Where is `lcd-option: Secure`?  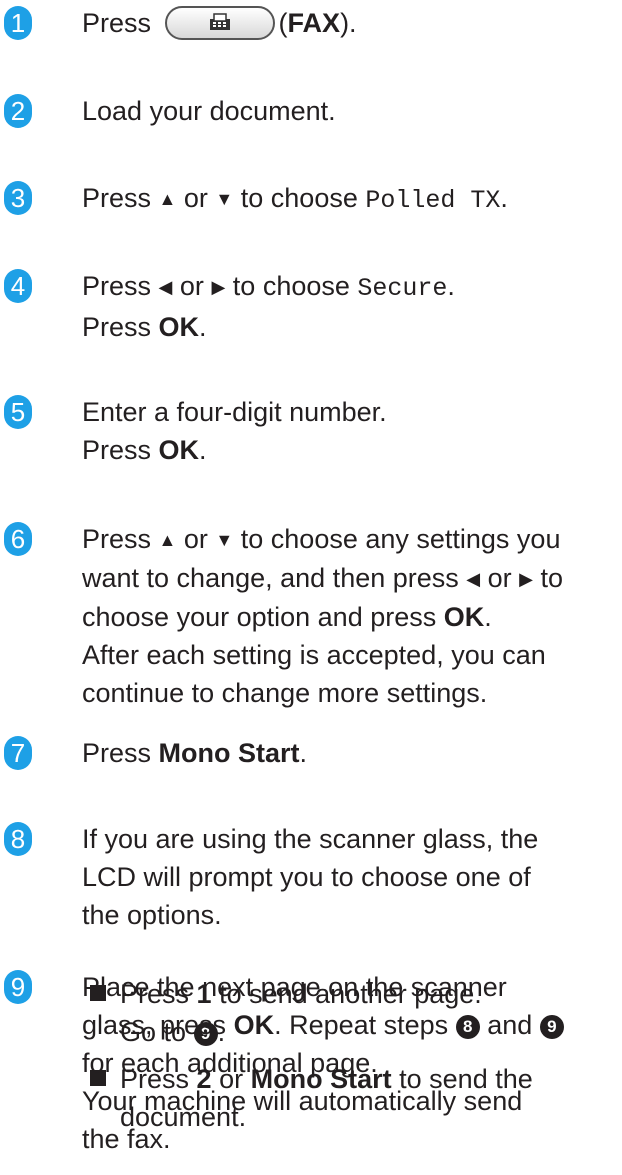
lcd-option: Secure is located at coordinates (402, 288).